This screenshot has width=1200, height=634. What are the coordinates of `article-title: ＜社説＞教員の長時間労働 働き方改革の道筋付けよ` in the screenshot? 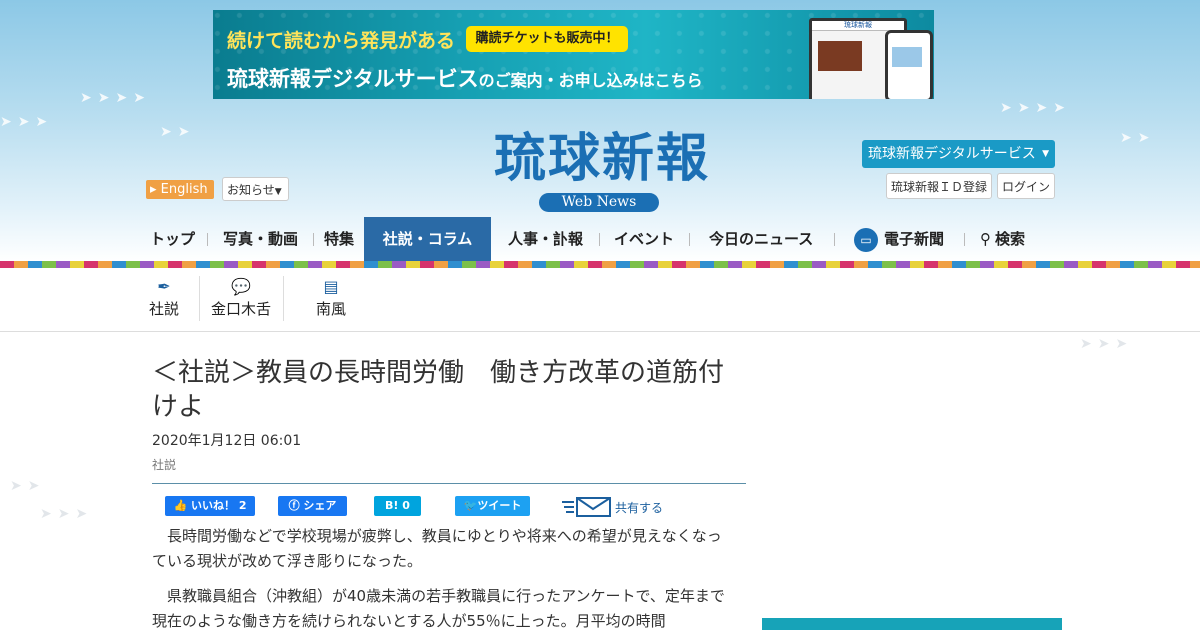 It's located at (438, 390).